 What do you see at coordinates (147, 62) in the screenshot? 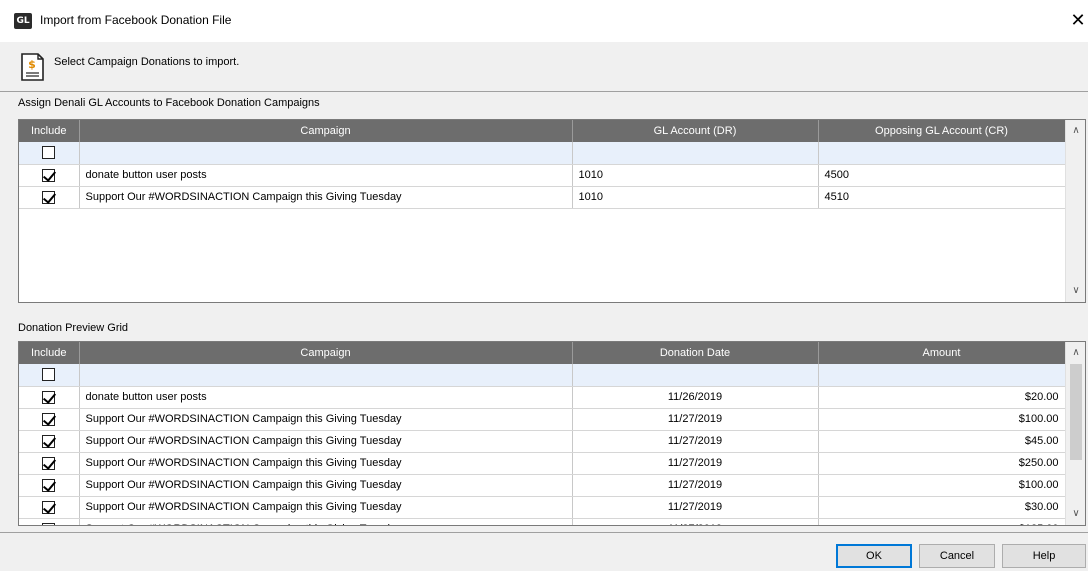
I see `instruction-text: Select Campaign Donations to import.` at bounding box center [147, 62].